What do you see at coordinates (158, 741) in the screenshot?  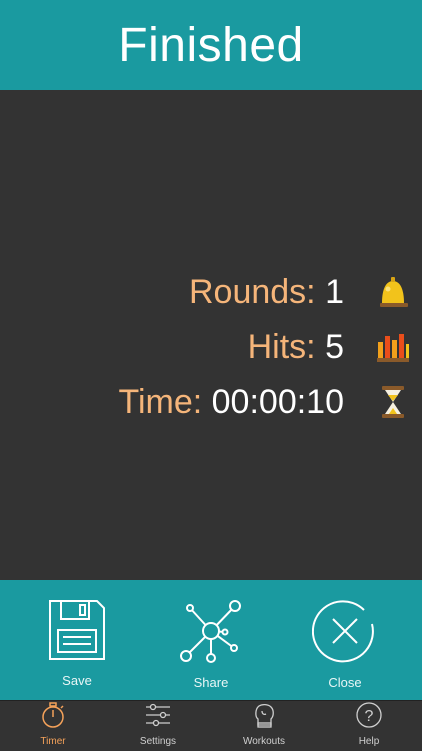 I see `tab-settings-label: Settings` at bounding box center [158, 741].